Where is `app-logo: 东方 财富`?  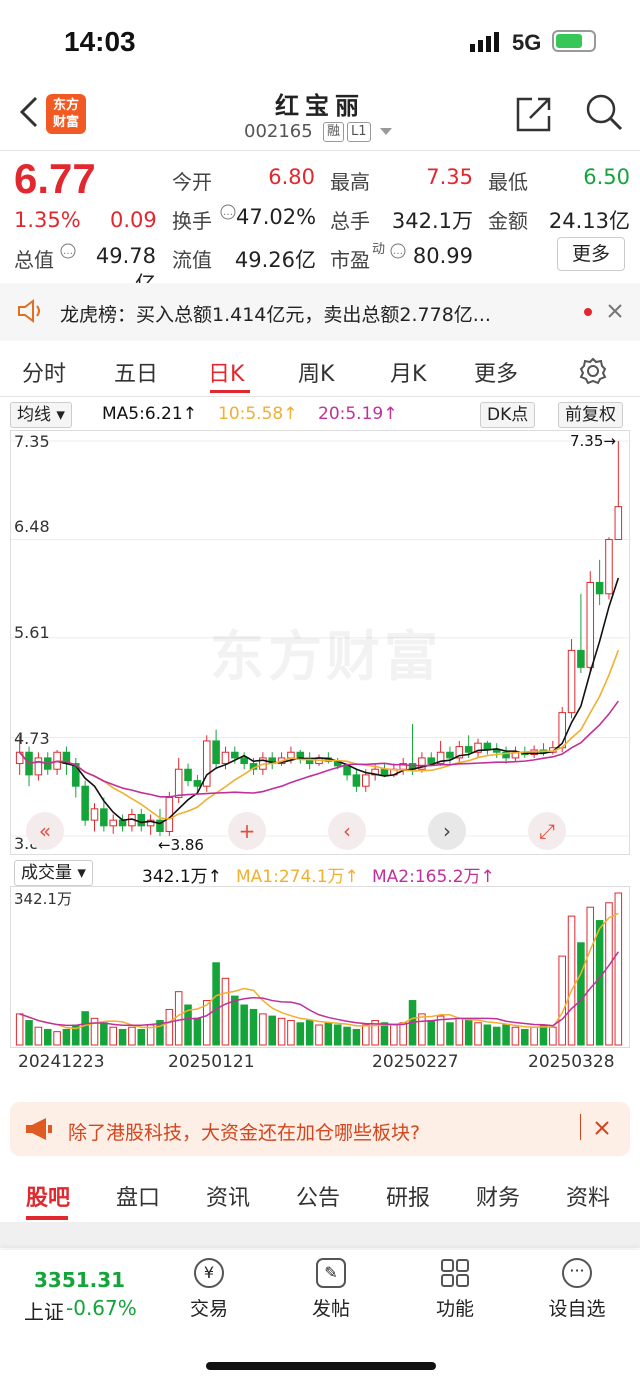
app-logo: 东方 财富 is located at coordinates (66, 114).